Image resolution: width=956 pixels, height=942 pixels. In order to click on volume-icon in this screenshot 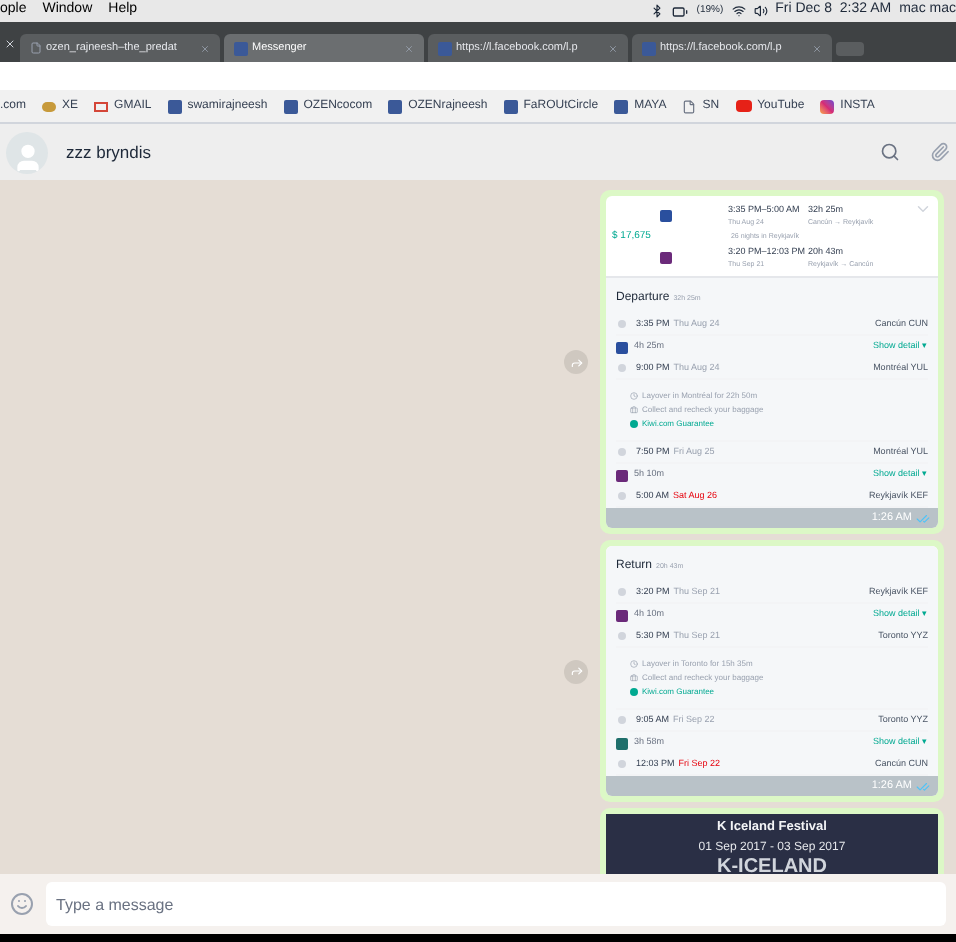, I will do `click(760, 11)`.